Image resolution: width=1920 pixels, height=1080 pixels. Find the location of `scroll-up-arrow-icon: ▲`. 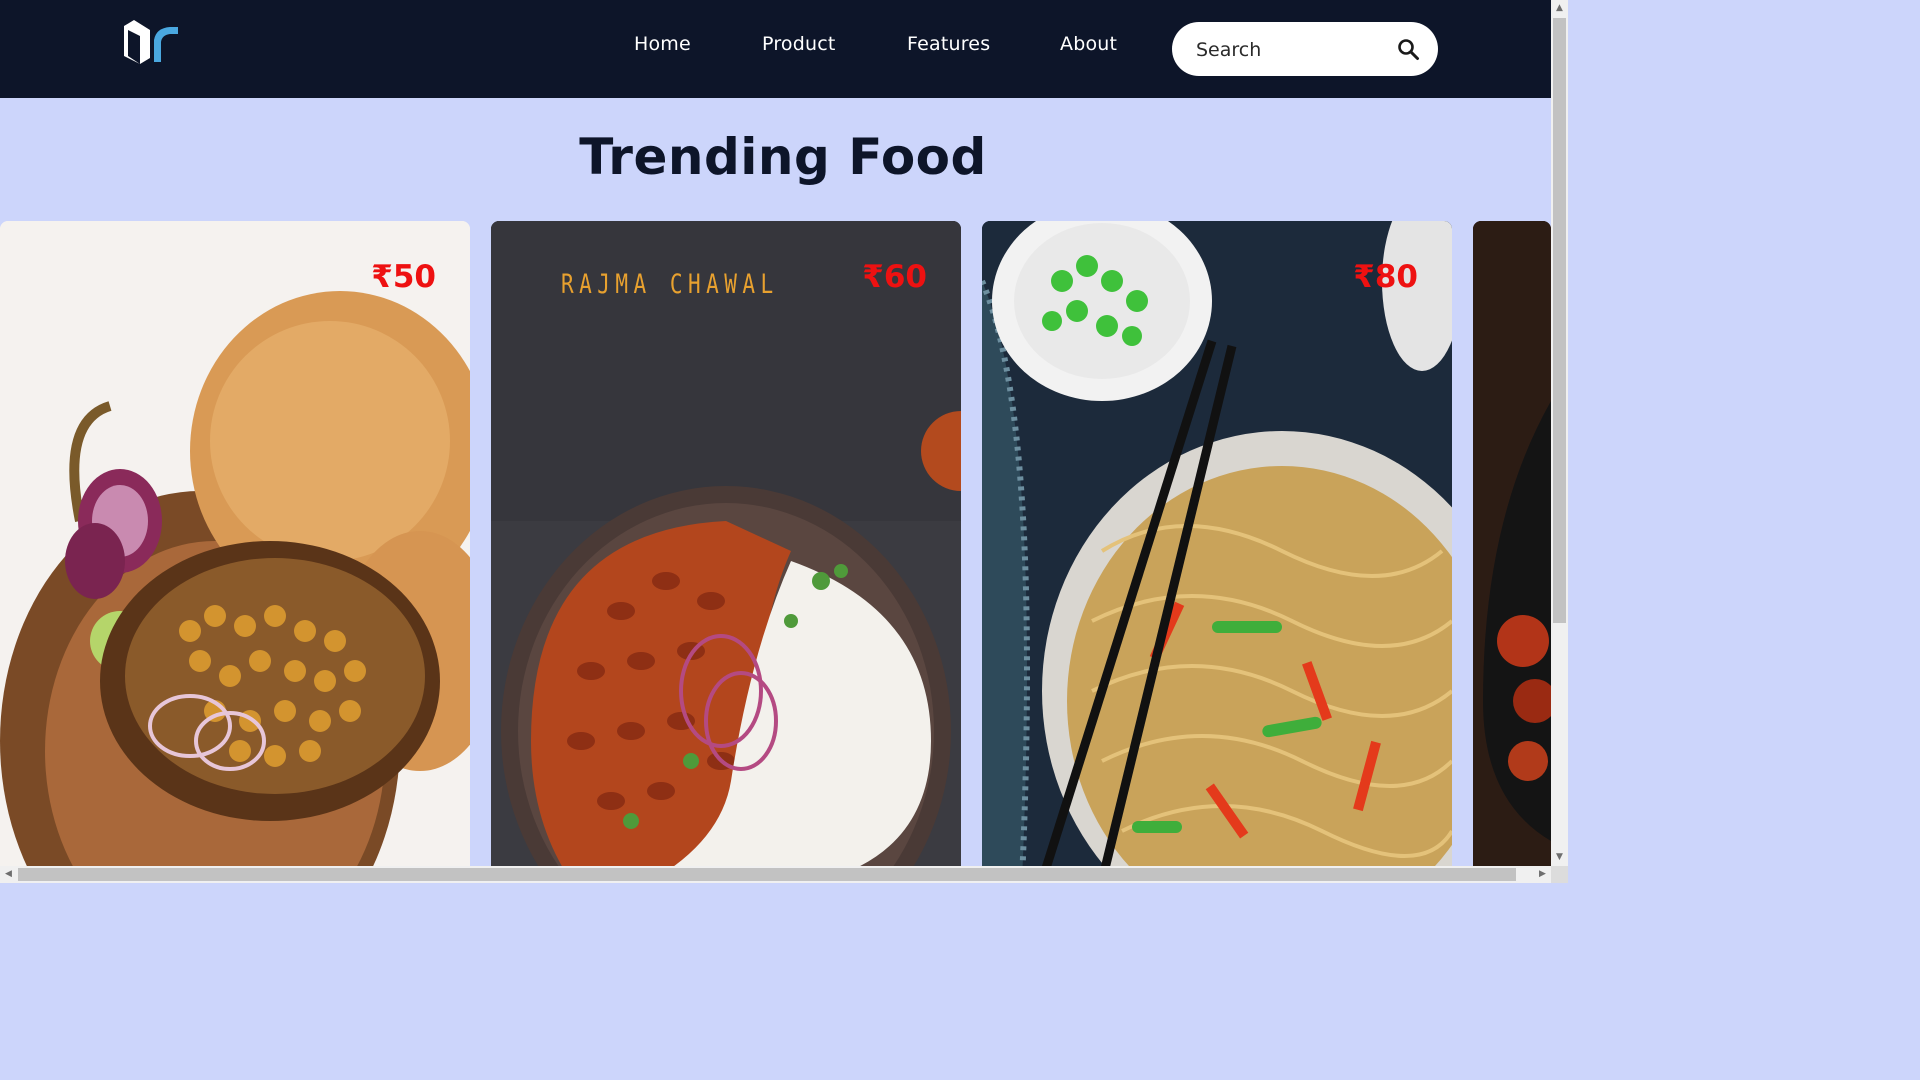

scroll-up-arrow-icon: ▲ is located at coordinates (1559, 8).